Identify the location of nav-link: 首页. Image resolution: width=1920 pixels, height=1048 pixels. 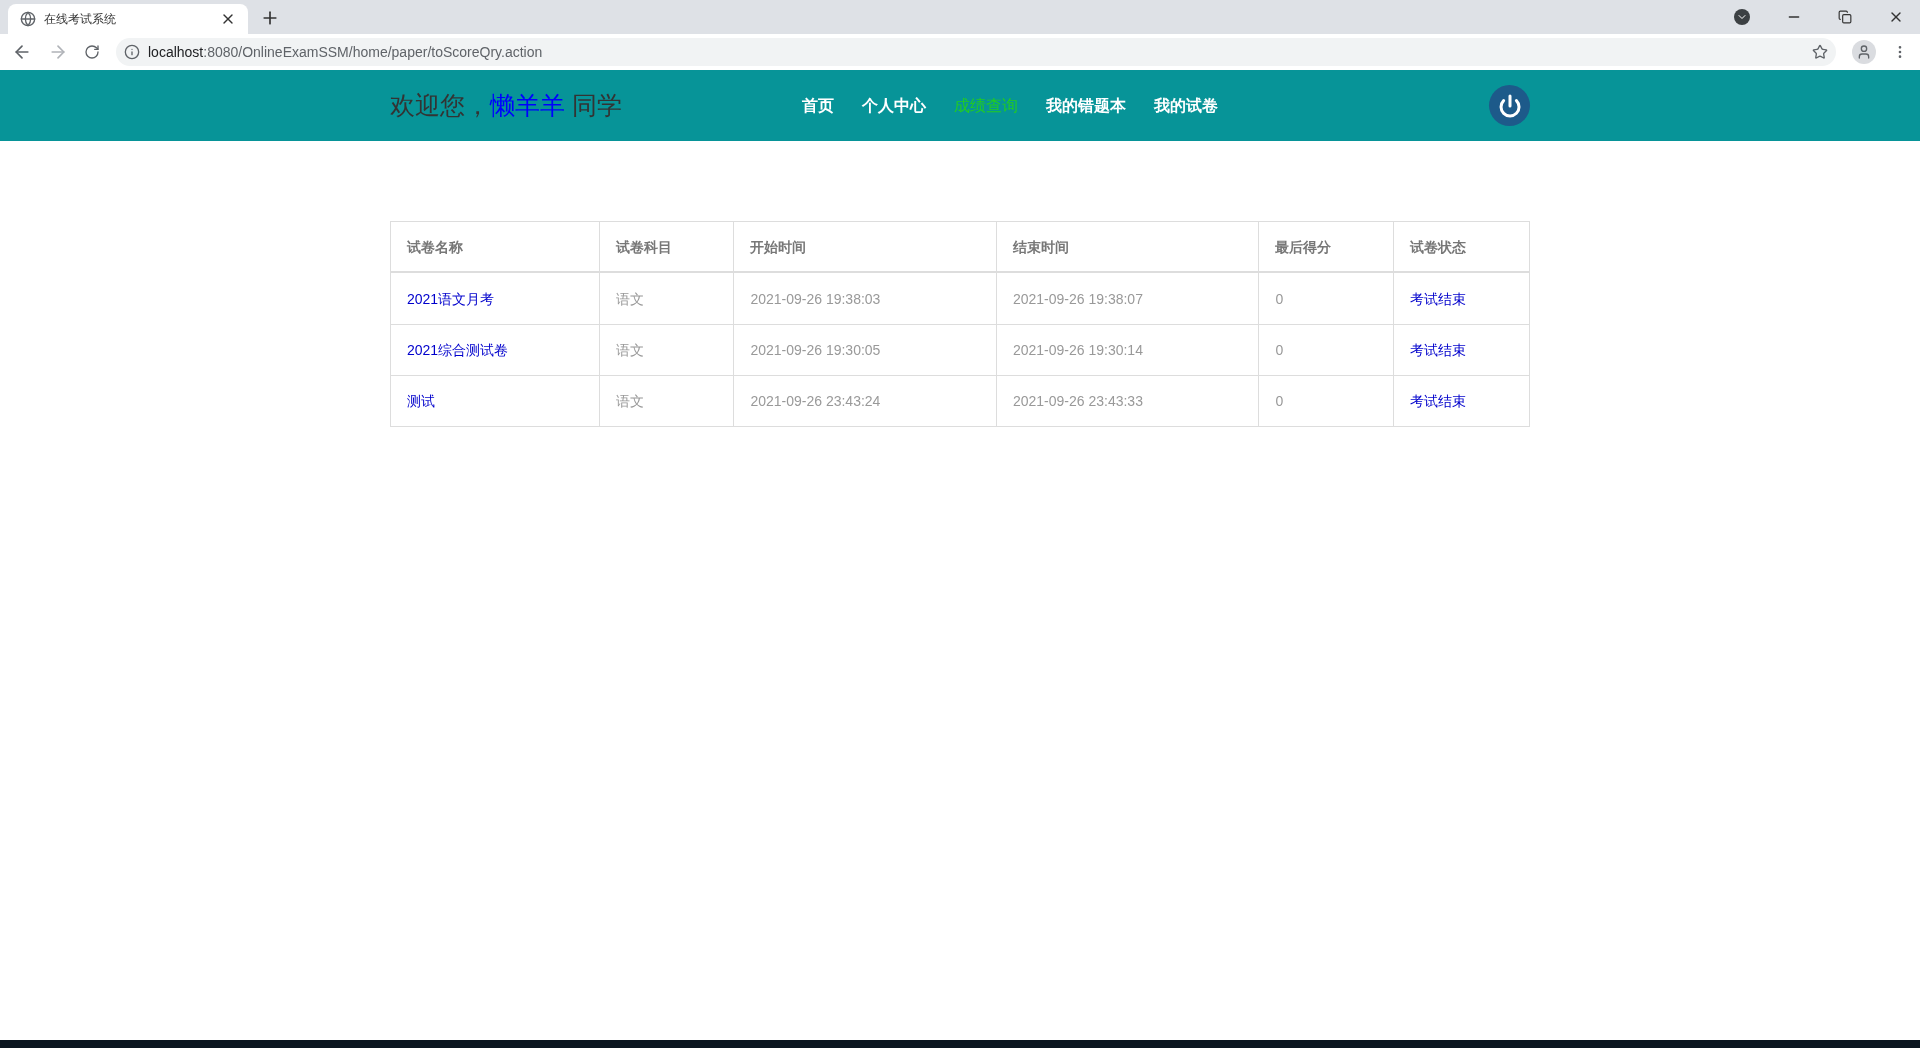
(818, 105).